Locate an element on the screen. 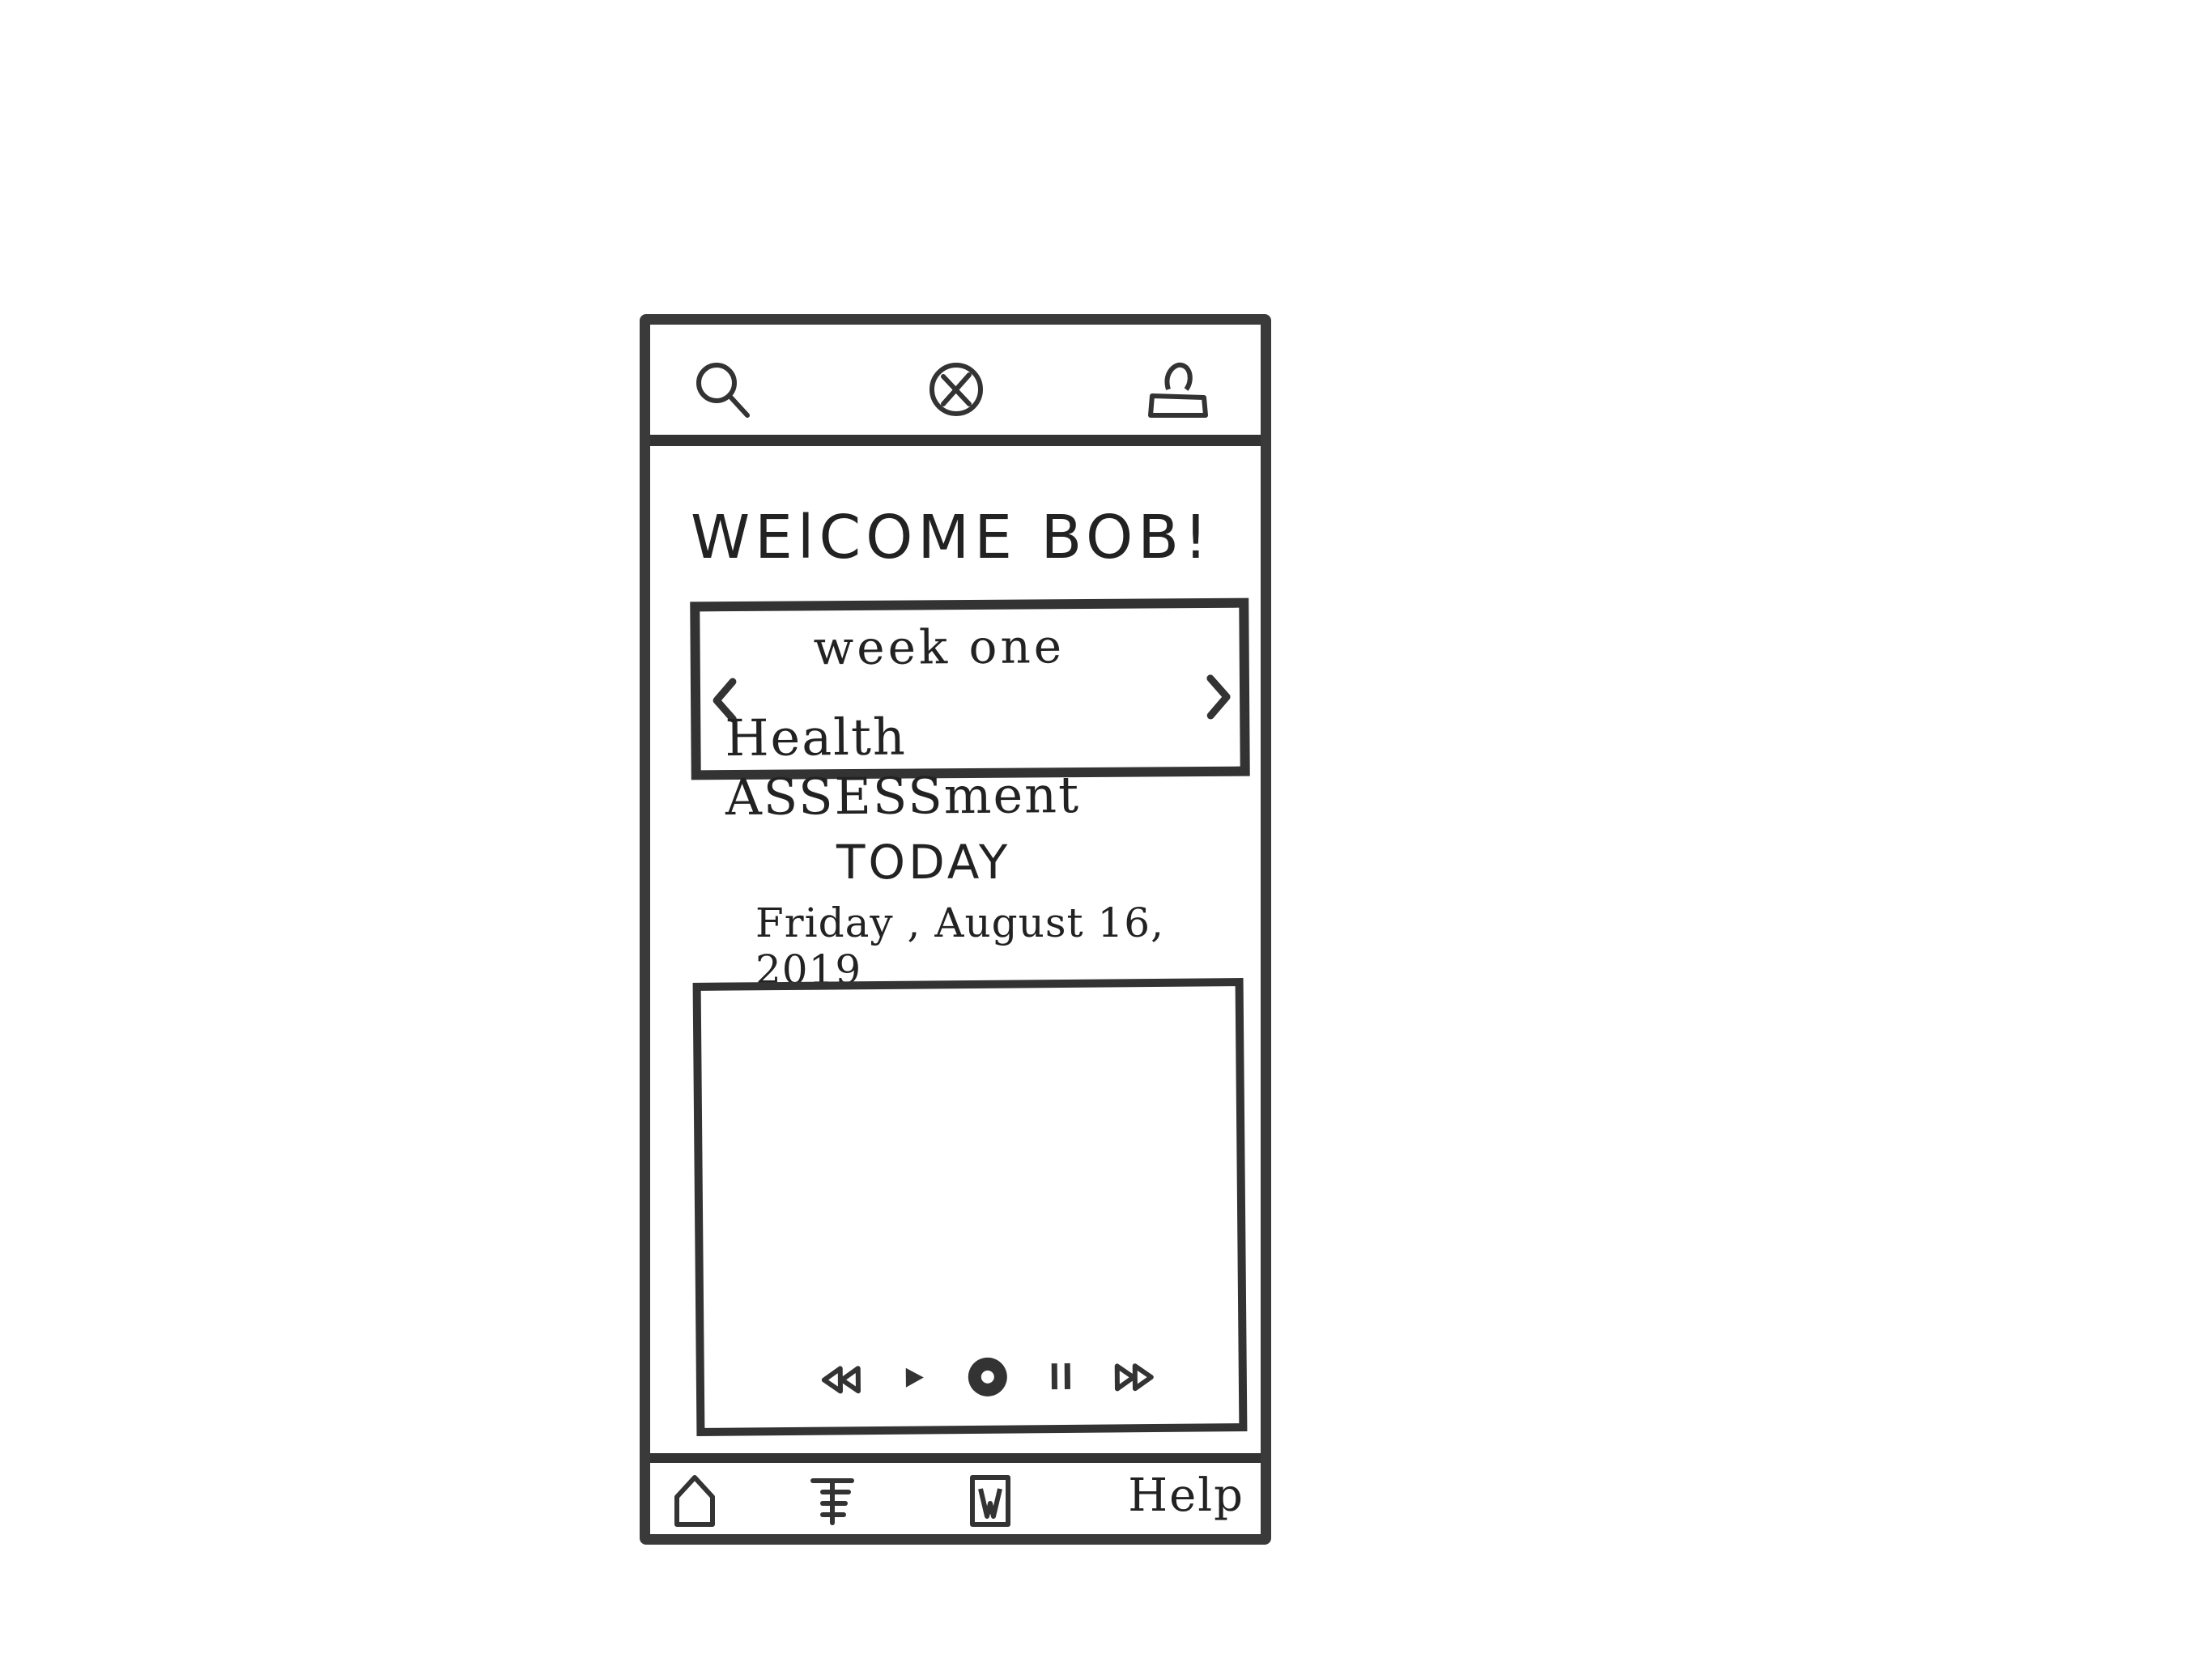 This screenshot has height=1658, width=2212. bottom-nav: Help is located at coordinates (956, 1493).